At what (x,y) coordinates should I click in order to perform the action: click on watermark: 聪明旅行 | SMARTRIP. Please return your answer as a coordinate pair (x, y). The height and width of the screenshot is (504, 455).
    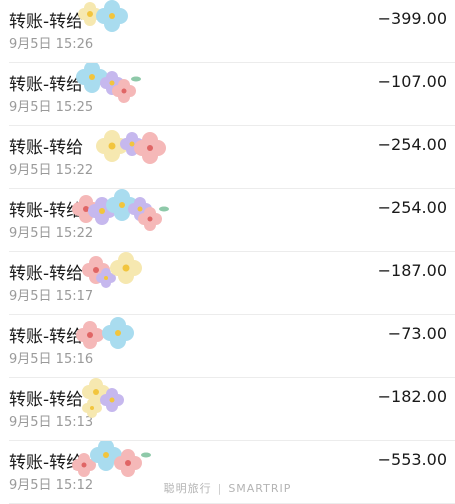
    Looking at the image, I should click on (227, 488).